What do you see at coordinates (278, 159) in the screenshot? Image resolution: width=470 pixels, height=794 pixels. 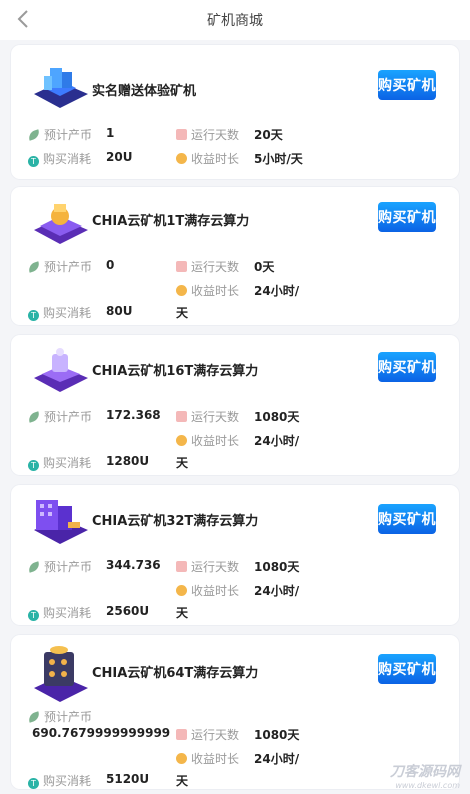 I see `duration-value: 5小时/天` at bounding box center [278, 159].